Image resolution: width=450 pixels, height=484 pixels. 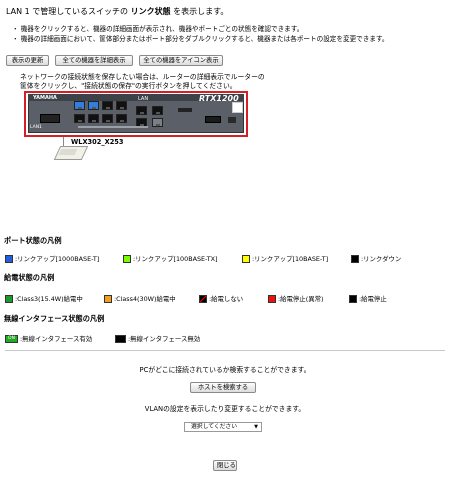 What do you see at coordinates (225, 409) in the screenshot?
I see `vlan-text: VLANの設定を表示したり変更することができます。` at bounding box center [225, 409].